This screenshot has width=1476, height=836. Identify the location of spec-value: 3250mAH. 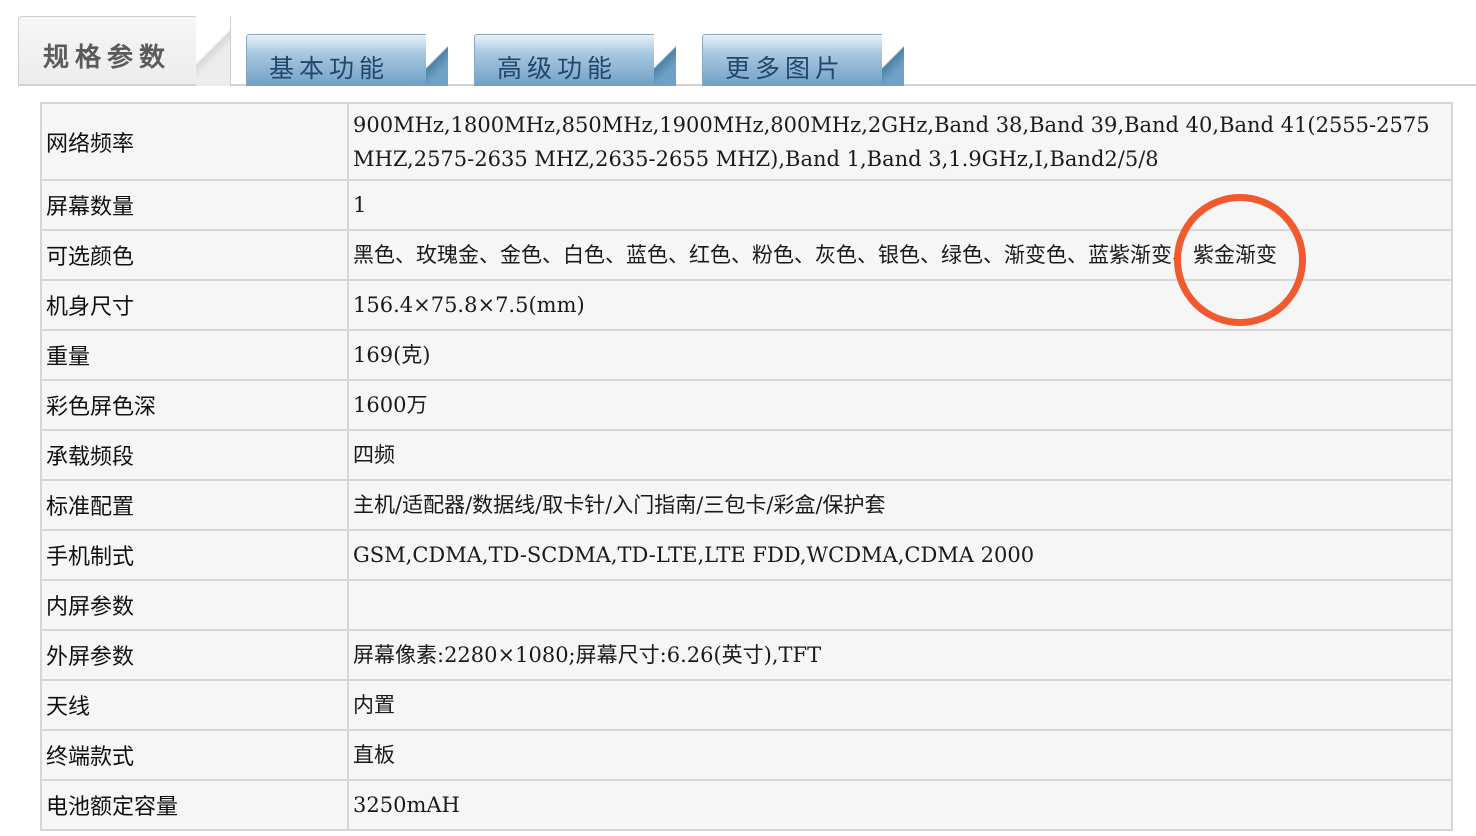
(900, 805).